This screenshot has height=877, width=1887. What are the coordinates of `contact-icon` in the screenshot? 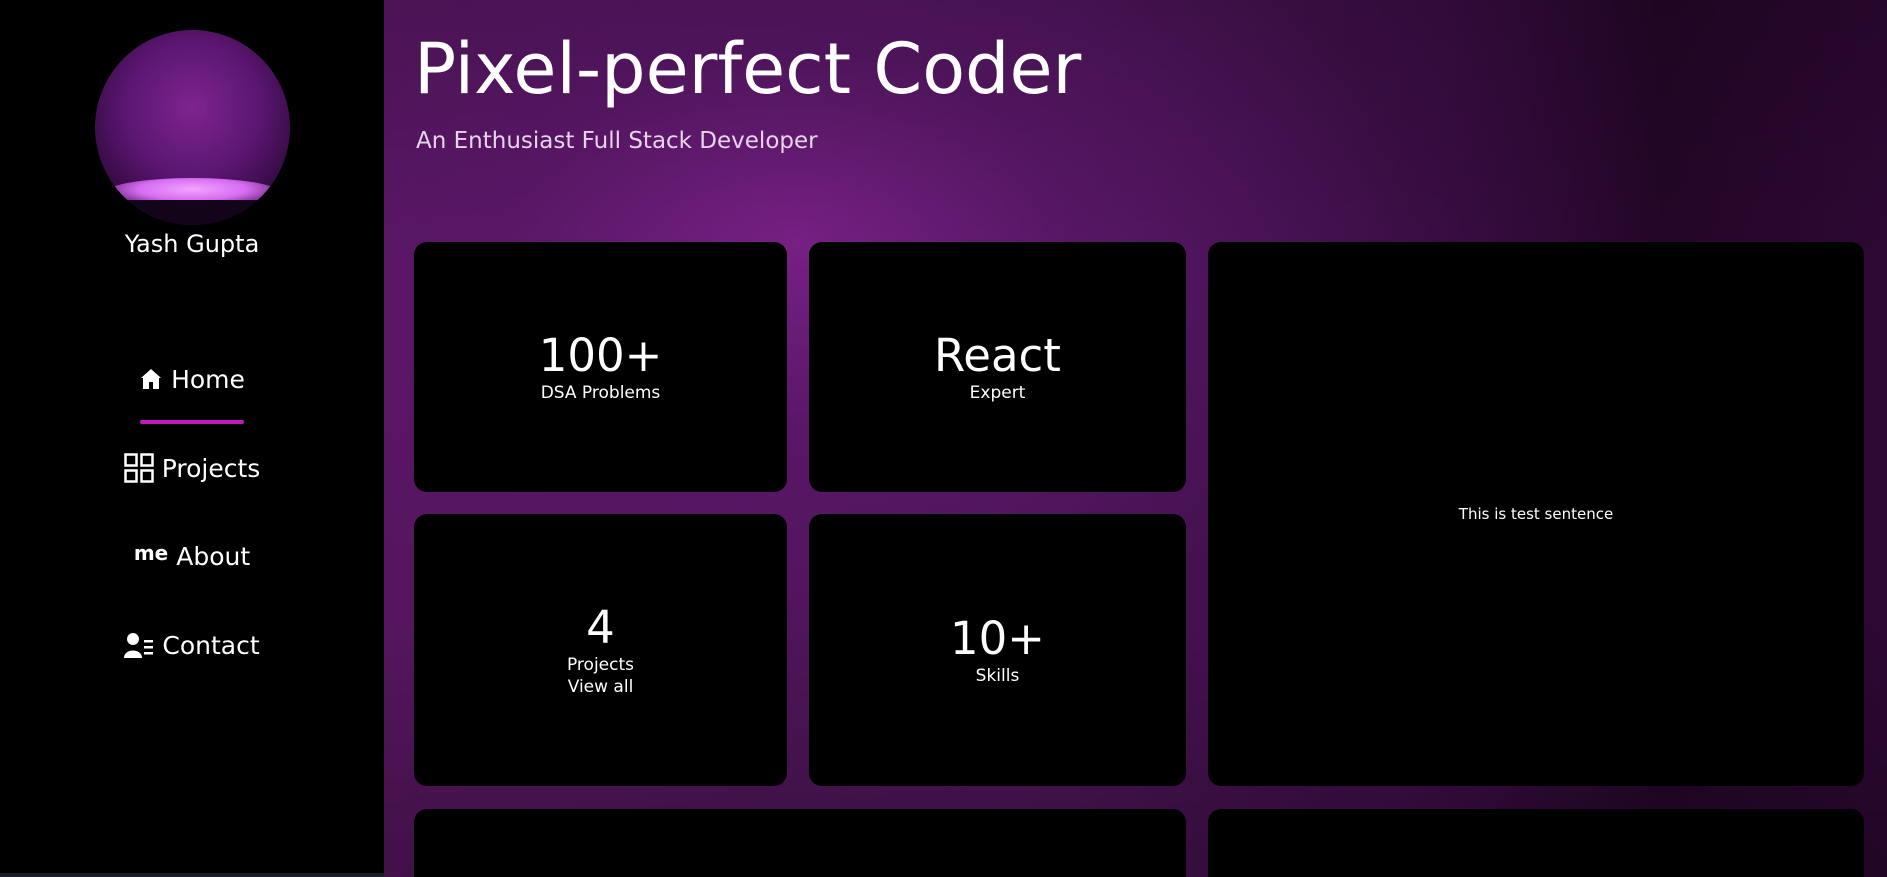 It's located at (139, 645).